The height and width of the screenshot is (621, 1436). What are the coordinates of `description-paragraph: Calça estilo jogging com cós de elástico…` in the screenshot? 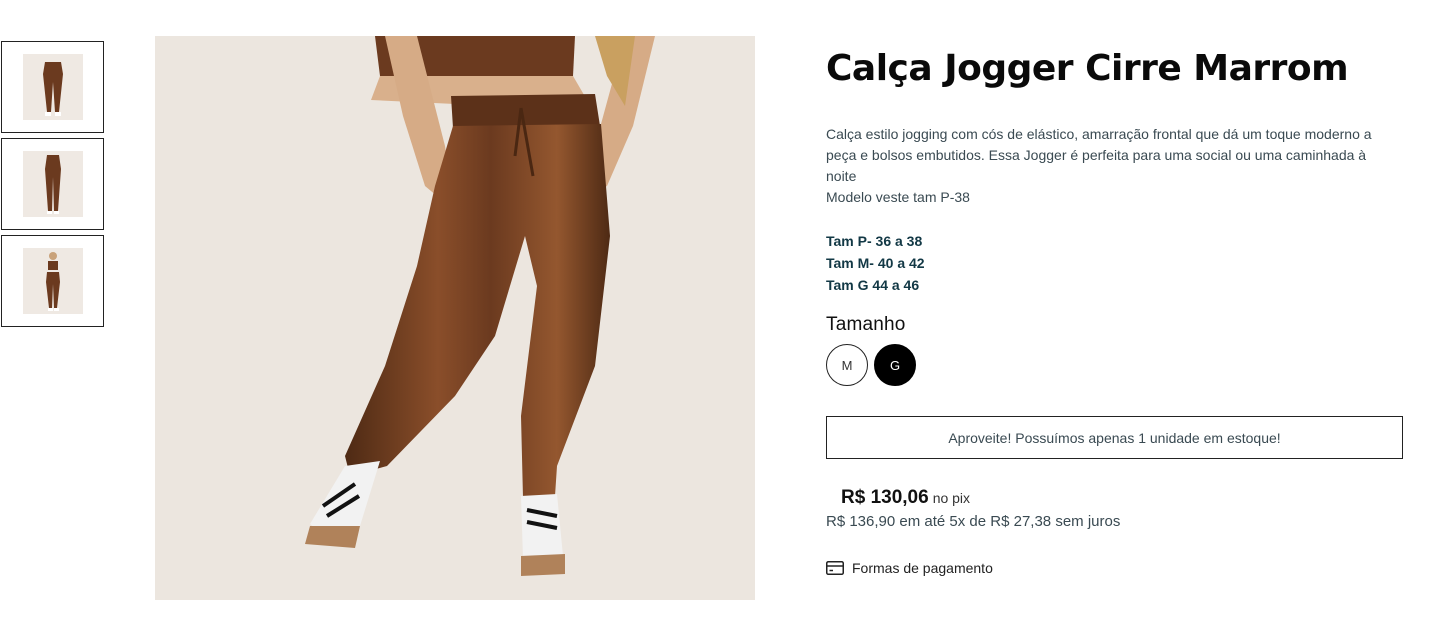 It's located at (1099, 155).